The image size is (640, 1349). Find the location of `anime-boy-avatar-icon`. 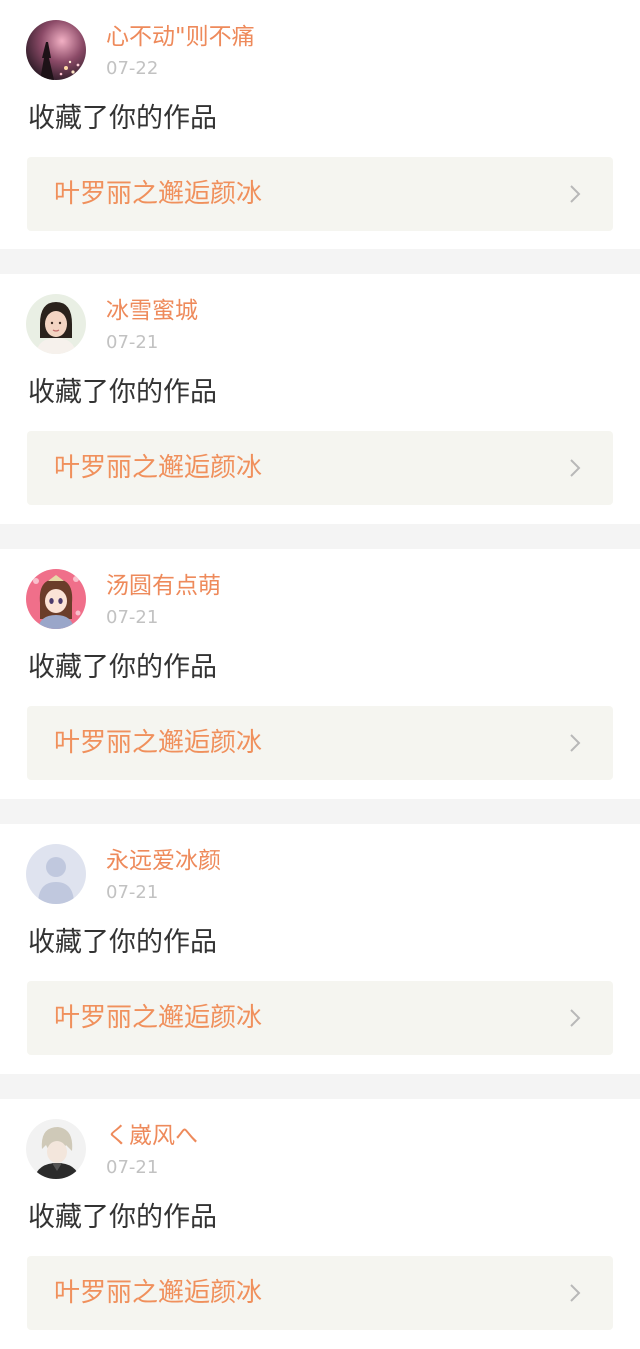

anime-boy-avatar-icon is located at coordinates (56, 1149).